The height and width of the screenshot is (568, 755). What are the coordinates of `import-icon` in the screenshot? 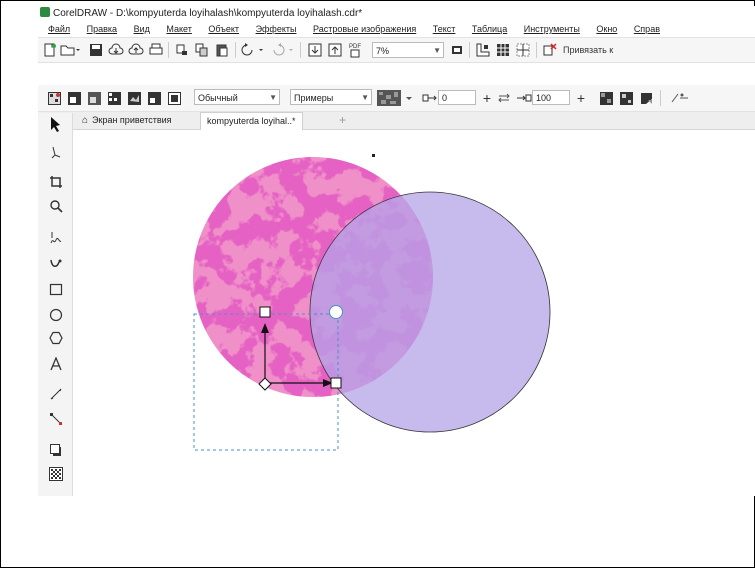 It's located at (315, 50).